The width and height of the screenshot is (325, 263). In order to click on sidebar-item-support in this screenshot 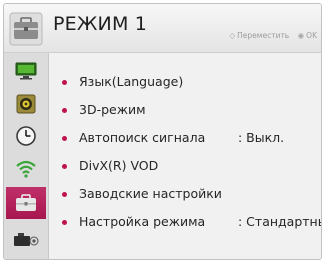, I will do `click(26, 240)`.